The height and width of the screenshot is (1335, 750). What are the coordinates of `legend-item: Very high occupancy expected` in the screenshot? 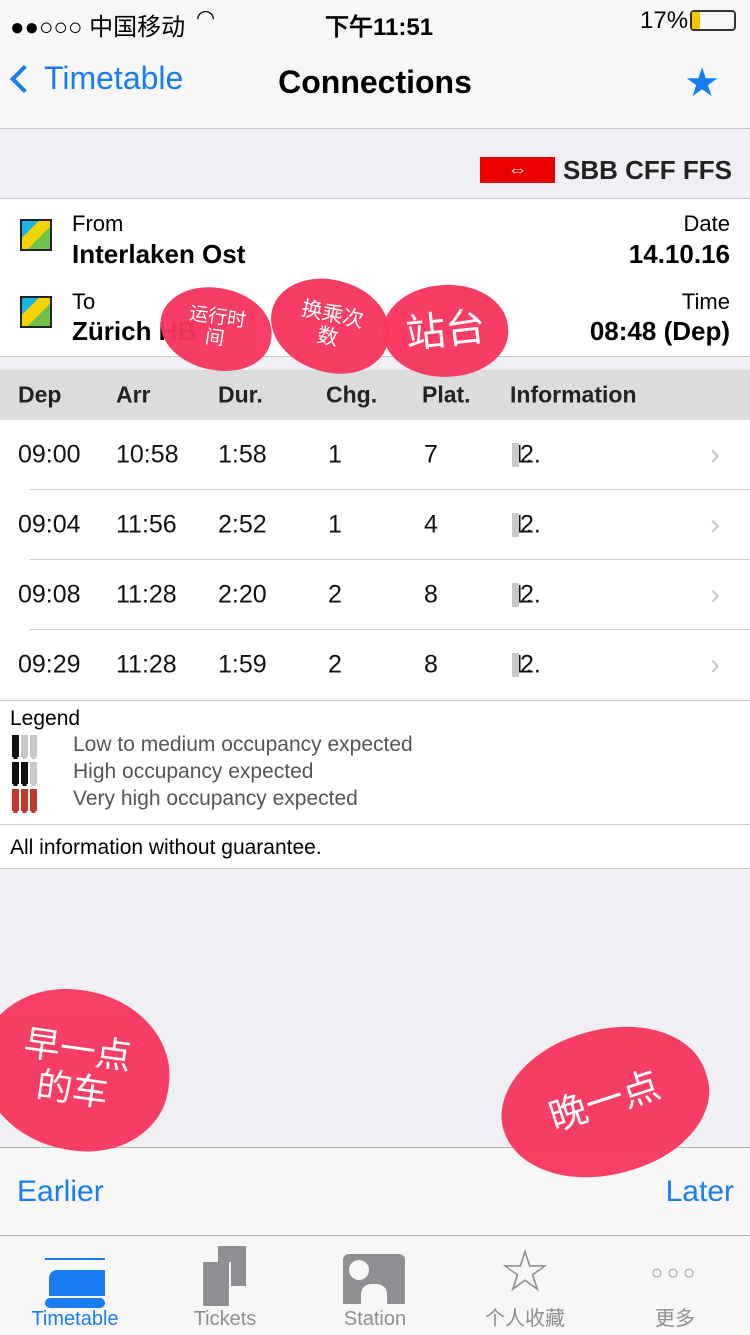 It's located at (185, 799).